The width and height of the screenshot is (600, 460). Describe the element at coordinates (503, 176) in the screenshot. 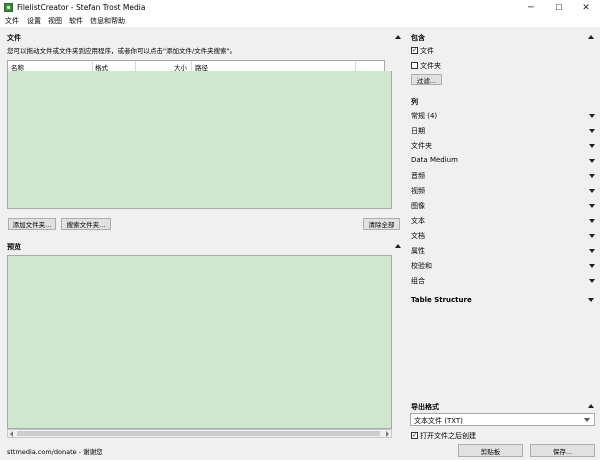

I see `column-group-audio: 音频` at that location.